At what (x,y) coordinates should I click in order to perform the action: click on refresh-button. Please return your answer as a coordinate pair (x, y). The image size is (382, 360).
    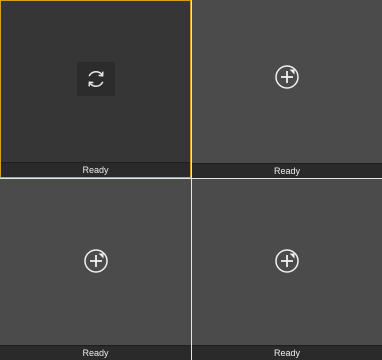
    Looking at the image, I should click on (95, 79).